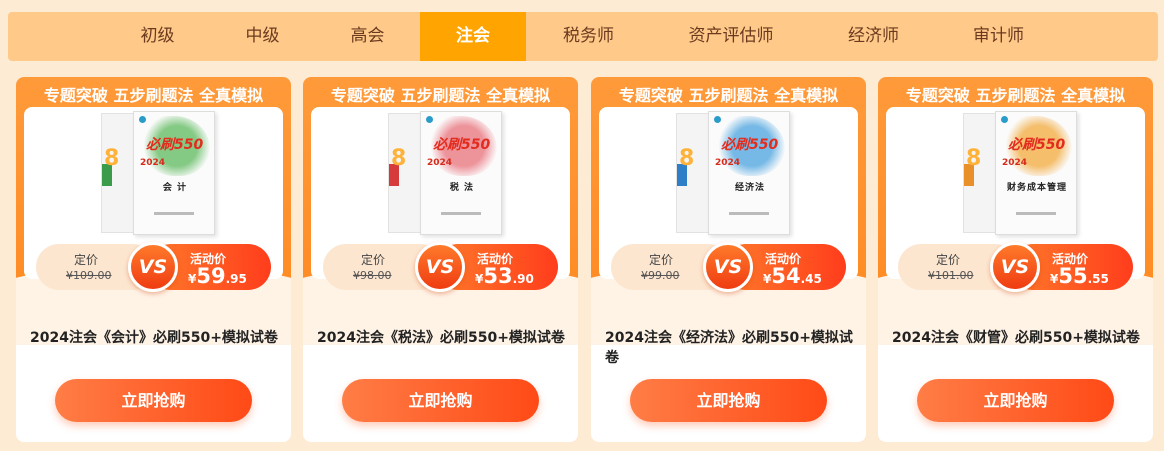 The image size is (1164, 451). What do you see at coordinates (175, 188) in the screenshot?
I see `book-subject: 会 计` at bounding box center [175, 188].